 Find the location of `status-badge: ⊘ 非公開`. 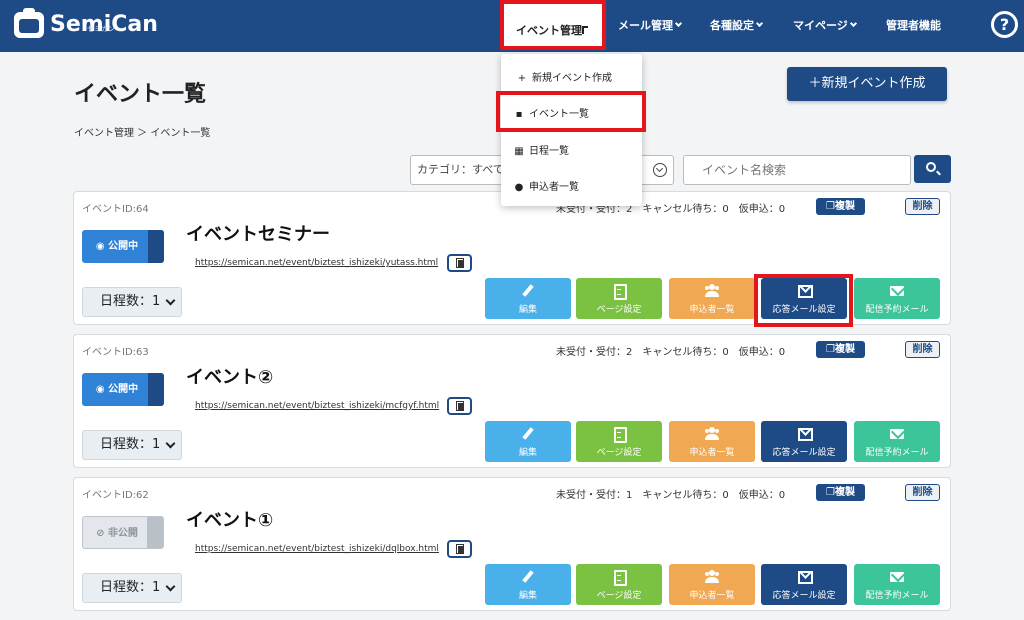

status-badge: ⊘ 非公開 is located at coordinates (123, 532).